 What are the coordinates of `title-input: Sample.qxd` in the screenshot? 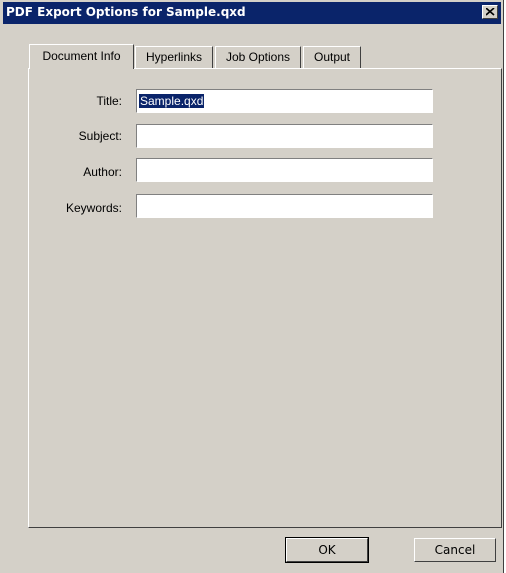 It's located at (284, 101).